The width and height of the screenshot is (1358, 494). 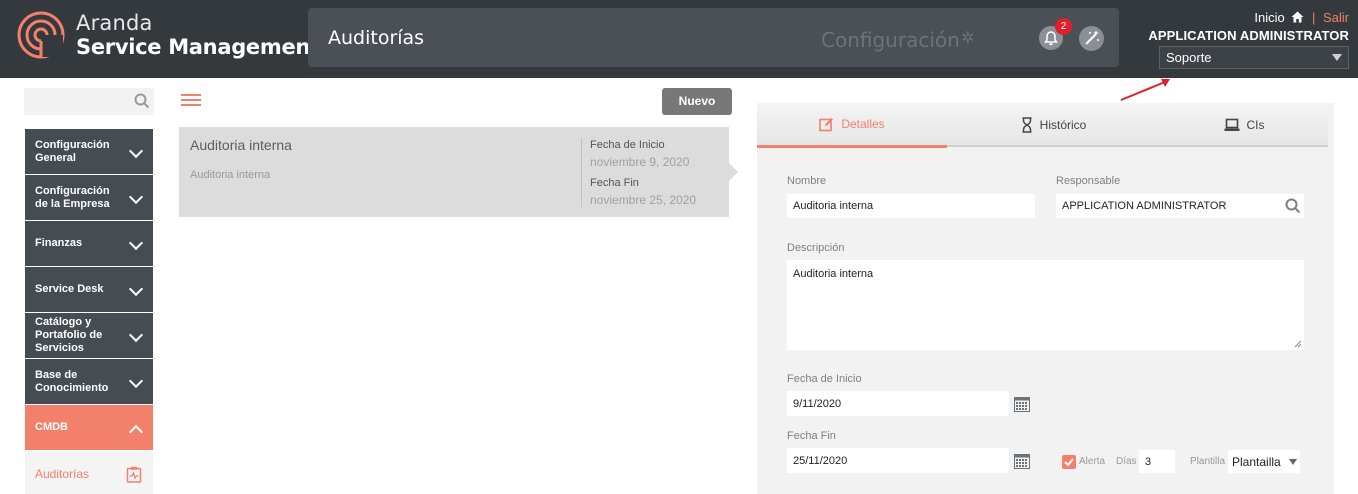 I want to click on description-textarea: Auditoria interna, so click(x=1045, y=305).